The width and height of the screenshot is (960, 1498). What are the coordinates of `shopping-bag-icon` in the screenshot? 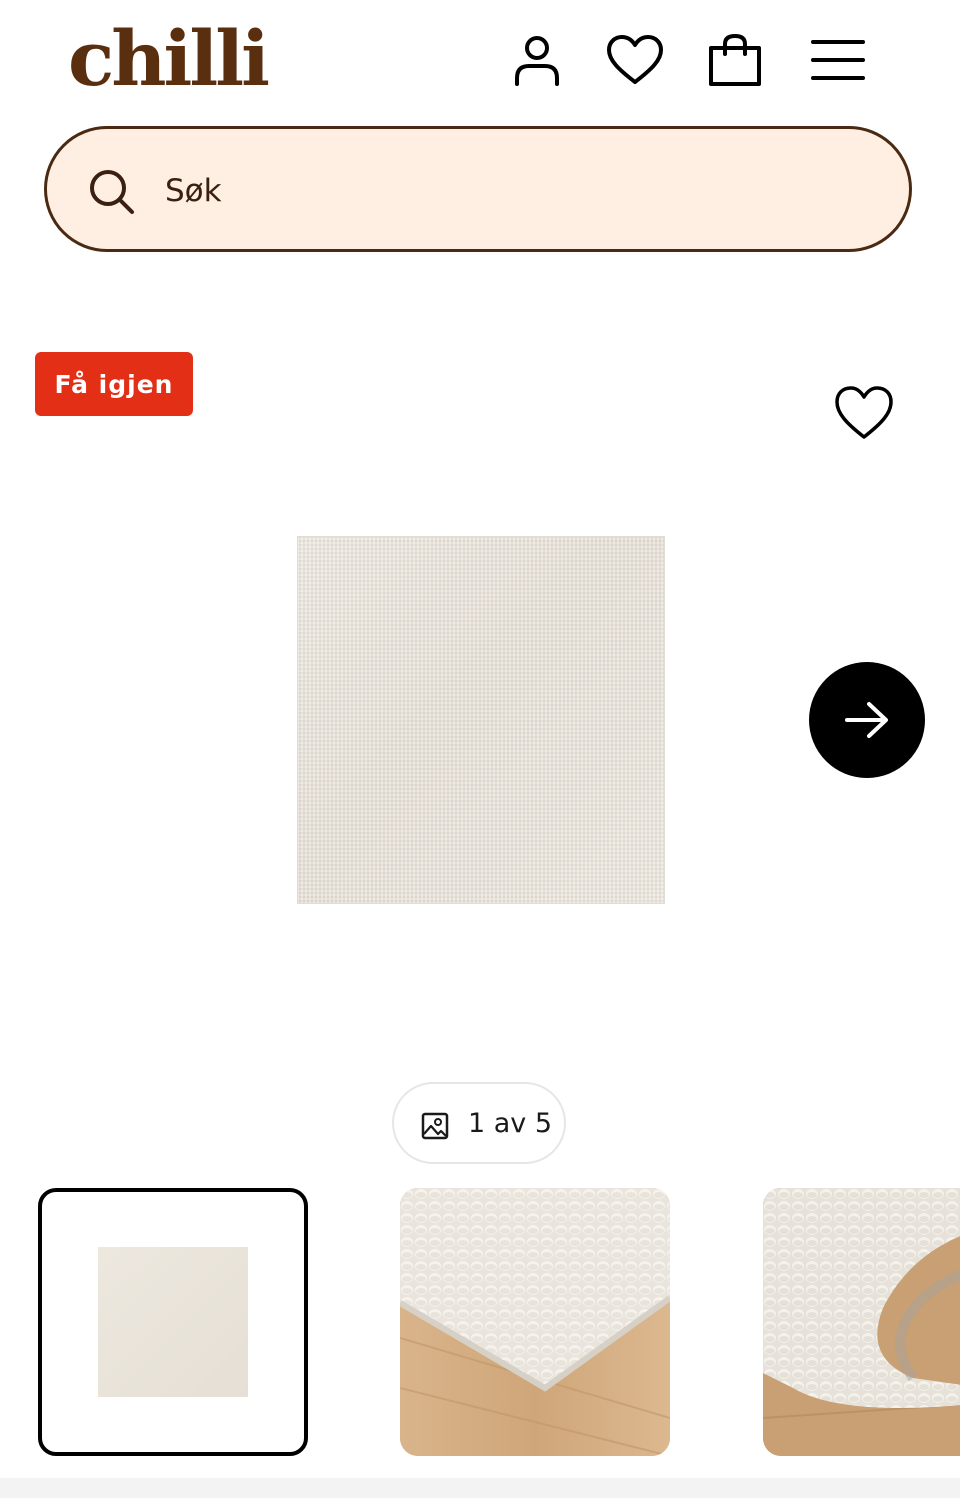 It's located at (735, 59).